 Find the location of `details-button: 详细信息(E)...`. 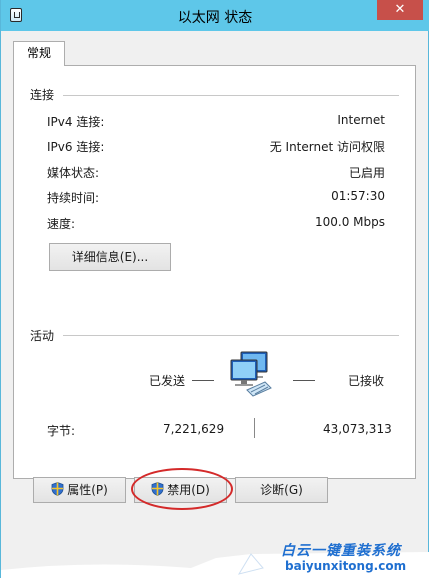

details-button: 详细信息(E)... is located at coordinates (110, 257).